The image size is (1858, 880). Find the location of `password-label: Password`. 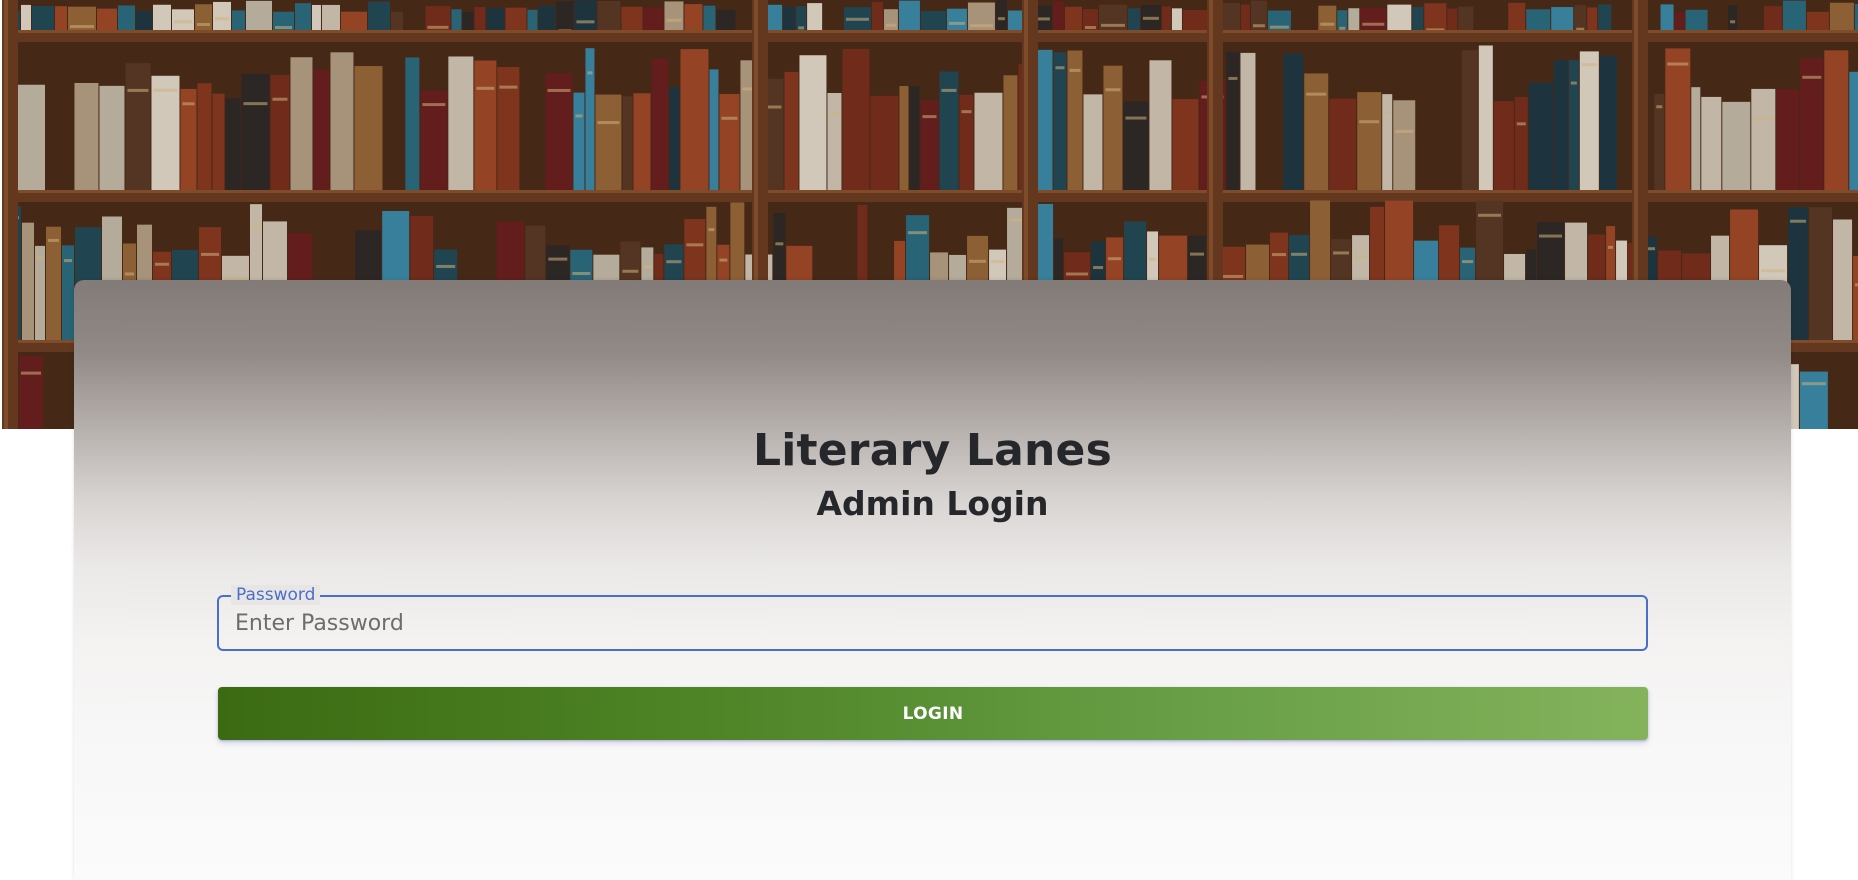

password-label: Password is located at coordinates (276, 595).